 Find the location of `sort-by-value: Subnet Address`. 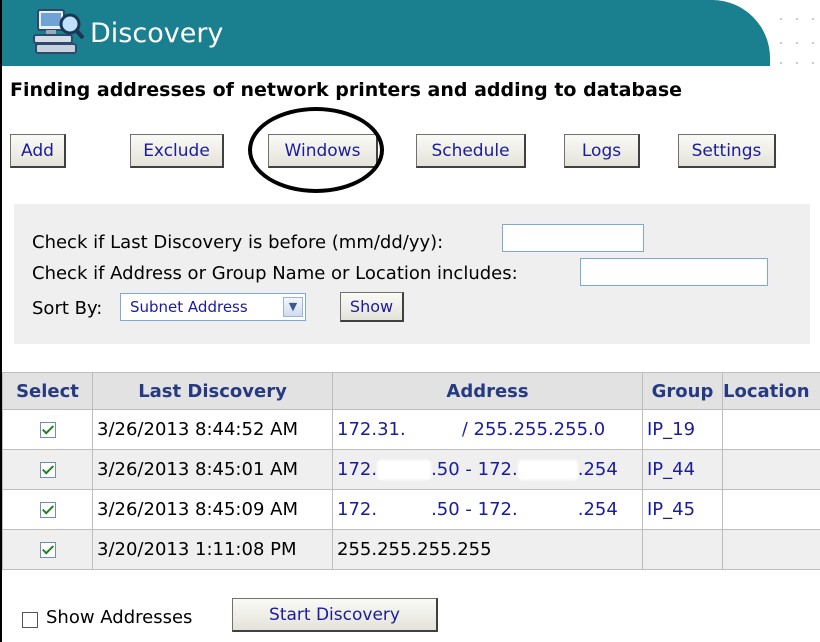

sort-by-value: Subnet Address is located at coordinates (189, 307).